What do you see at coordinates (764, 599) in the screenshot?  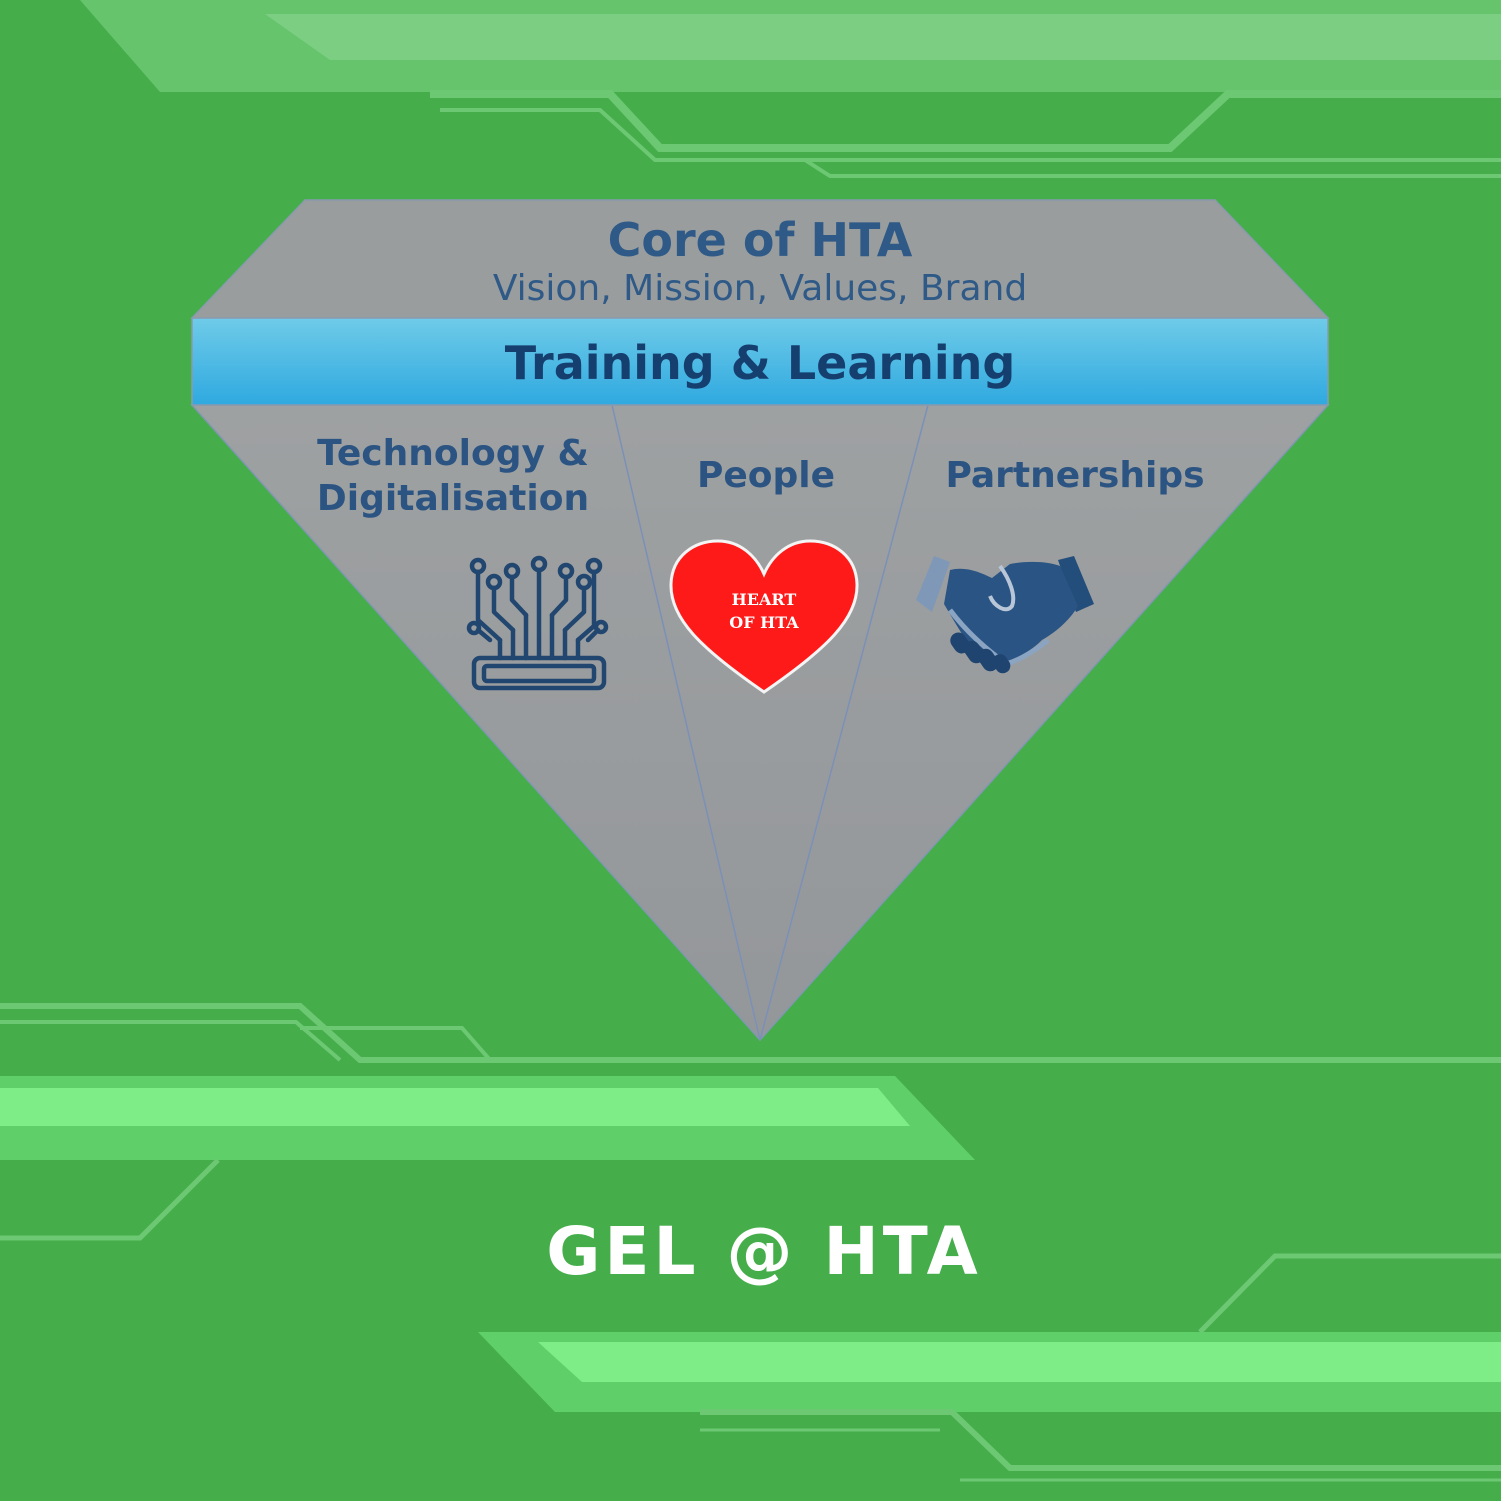 I see `heart-text-line1: HEART` at bounding box center [764, 599].